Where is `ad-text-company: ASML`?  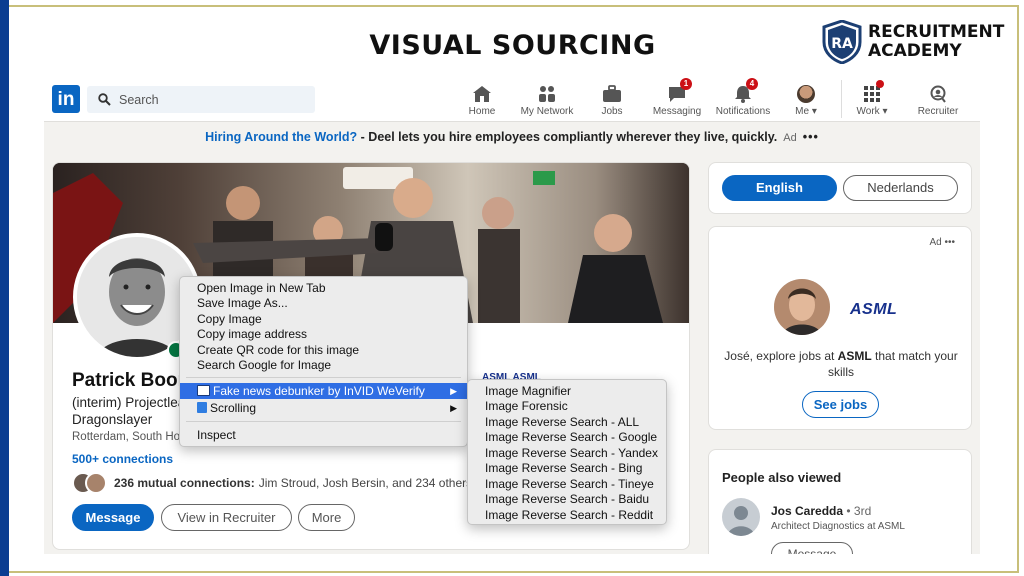 ad-text-company: ASML is located at coordinates (854, 356).